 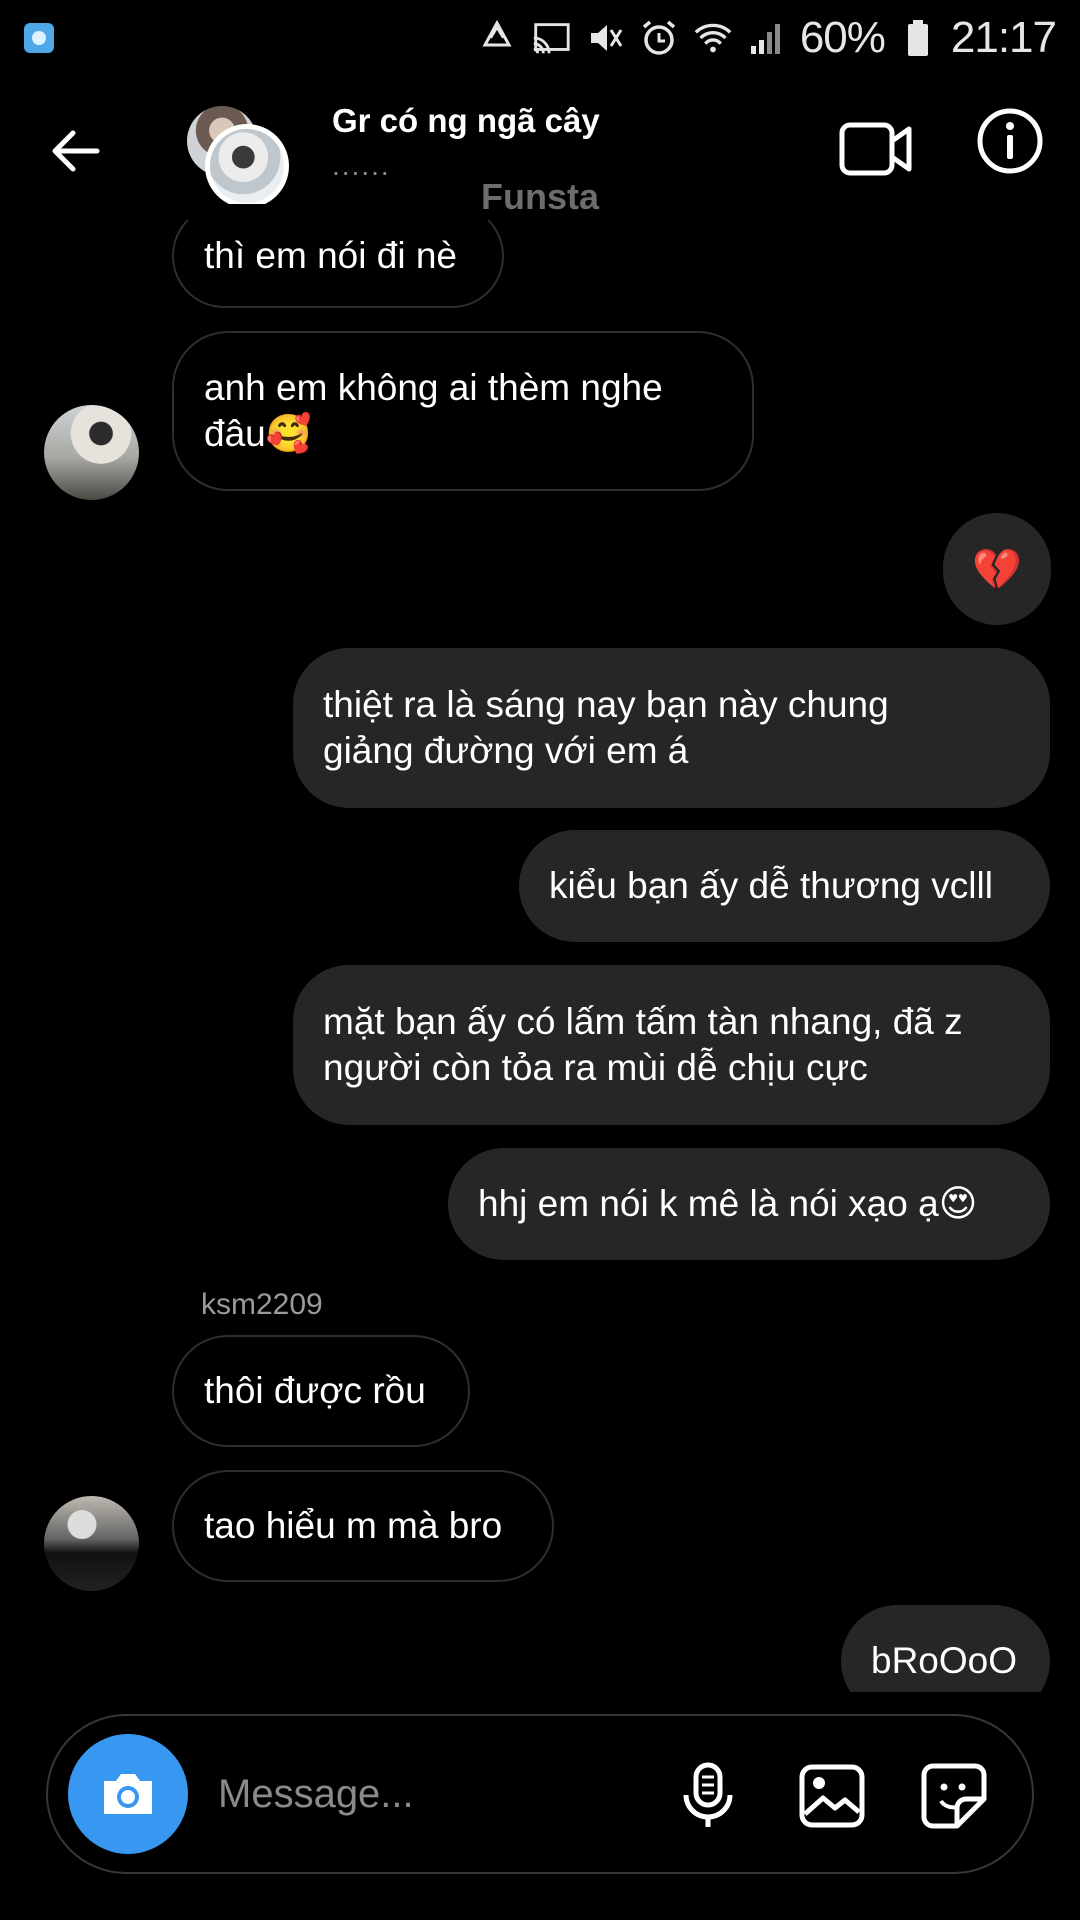 I want to click on battery-icon, so click(x=918, y=38).